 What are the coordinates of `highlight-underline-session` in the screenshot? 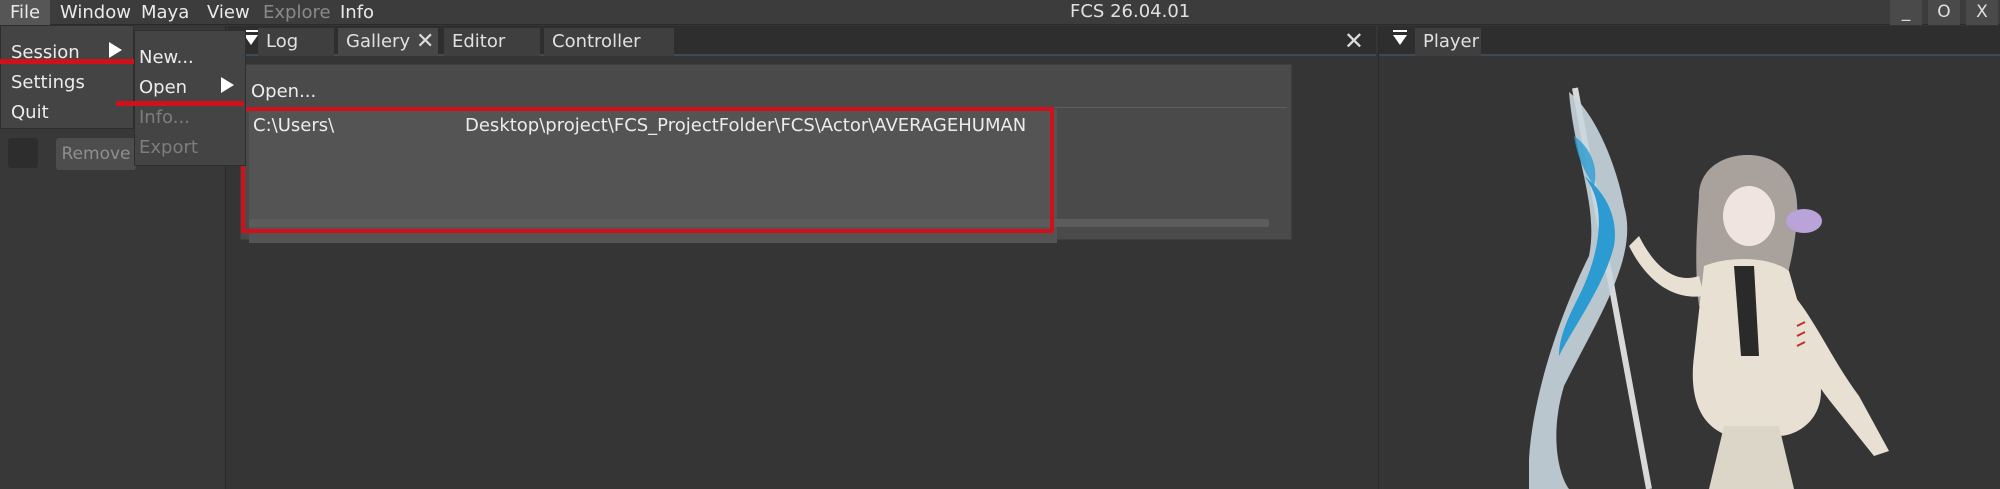 It's located at (67, 61).